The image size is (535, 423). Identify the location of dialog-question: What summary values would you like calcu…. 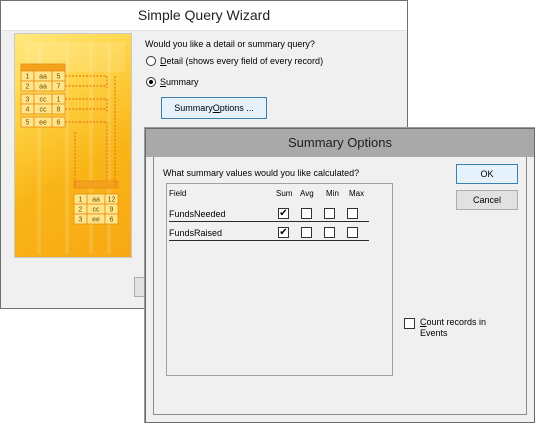
(261, 173).